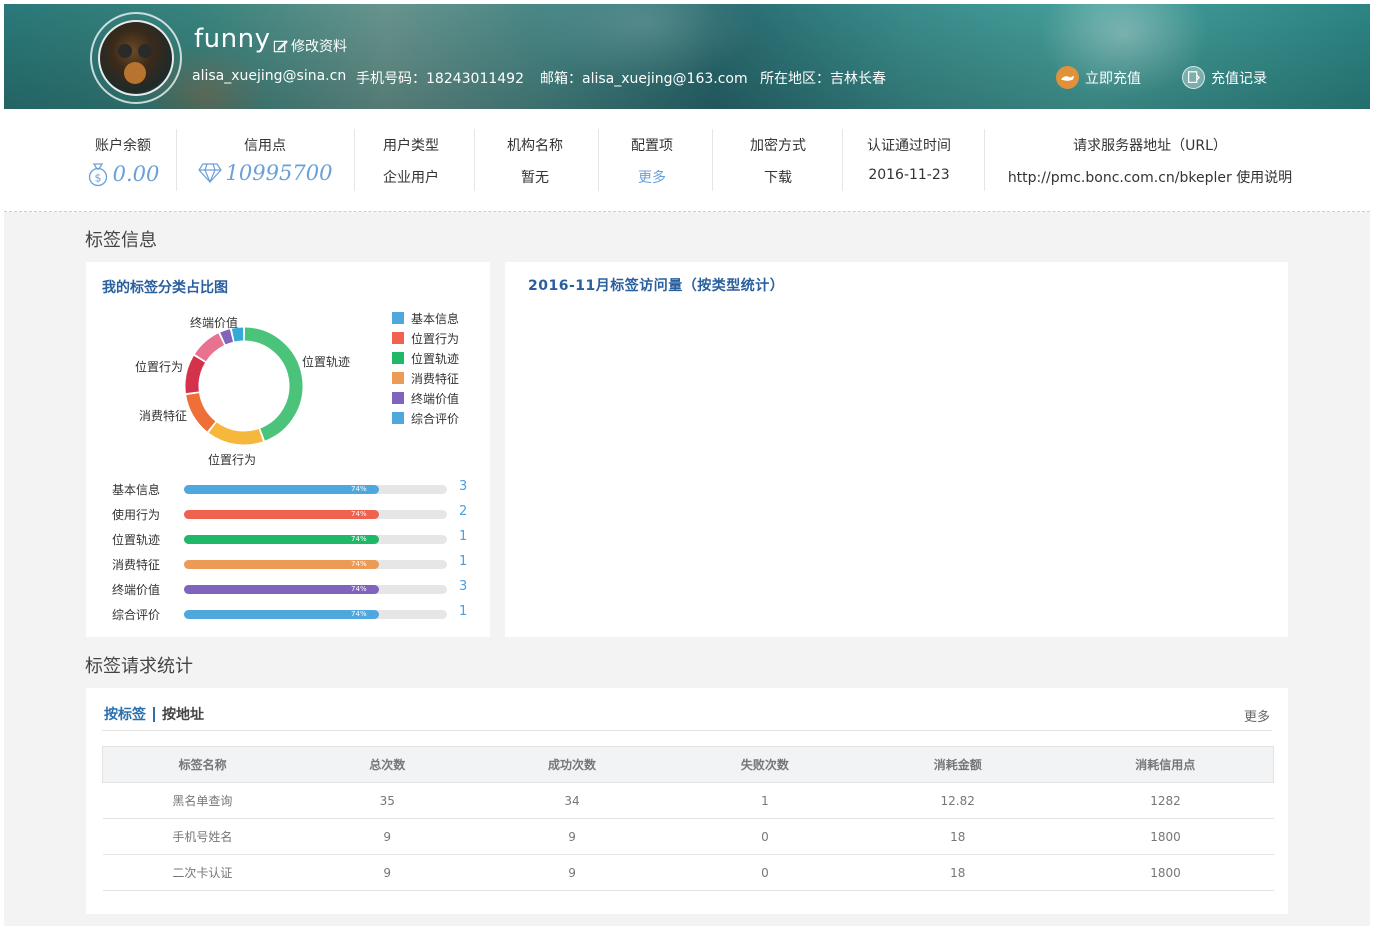  What do you see at coordinates (236, 433) in the screenshot?
I see `donut-segment-yellow` at bounding box center [236, 433].